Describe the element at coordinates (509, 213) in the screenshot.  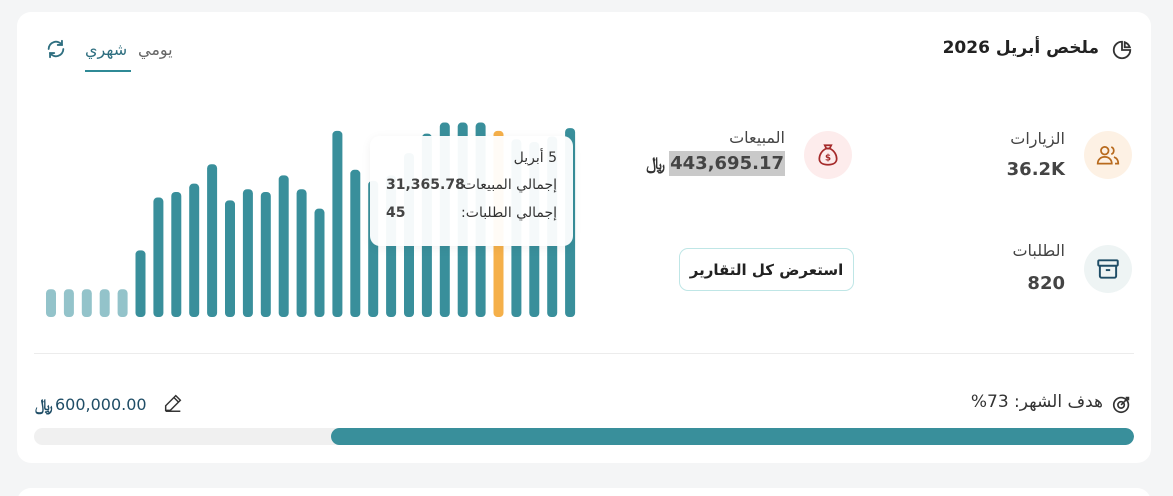
I see `tooltip-orders-label: إجمالي الطلبات:` at that location.